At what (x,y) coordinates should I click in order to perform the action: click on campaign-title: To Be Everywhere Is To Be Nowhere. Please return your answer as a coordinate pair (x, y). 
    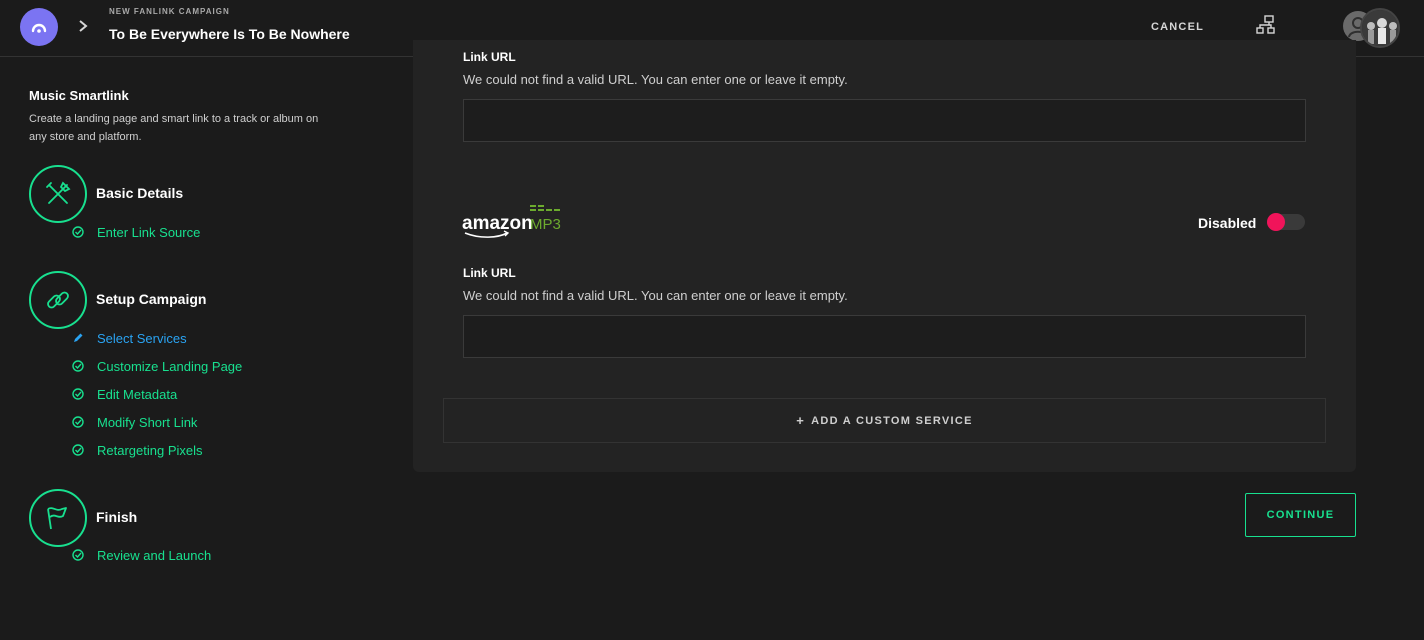
    Looking at the image, I should click on (229, 34).